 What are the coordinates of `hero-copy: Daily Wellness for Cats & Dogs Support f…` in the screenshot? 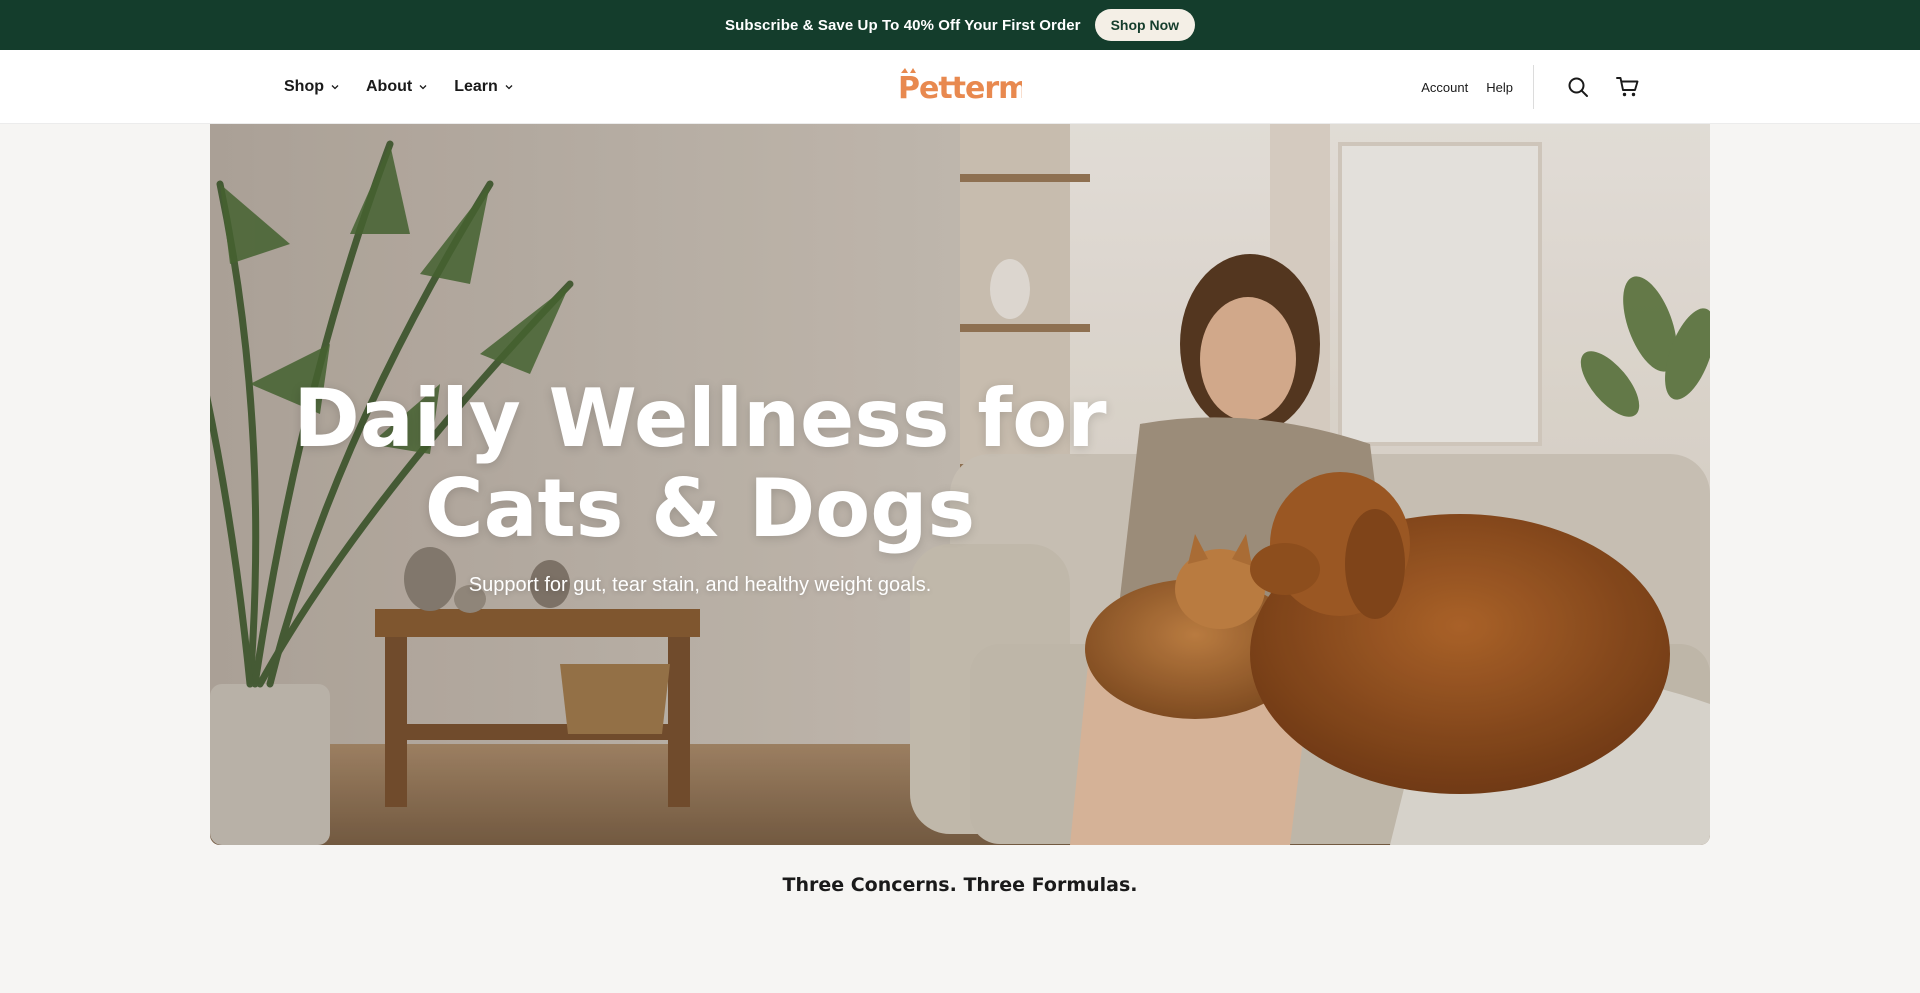 It's located at (700, 485).